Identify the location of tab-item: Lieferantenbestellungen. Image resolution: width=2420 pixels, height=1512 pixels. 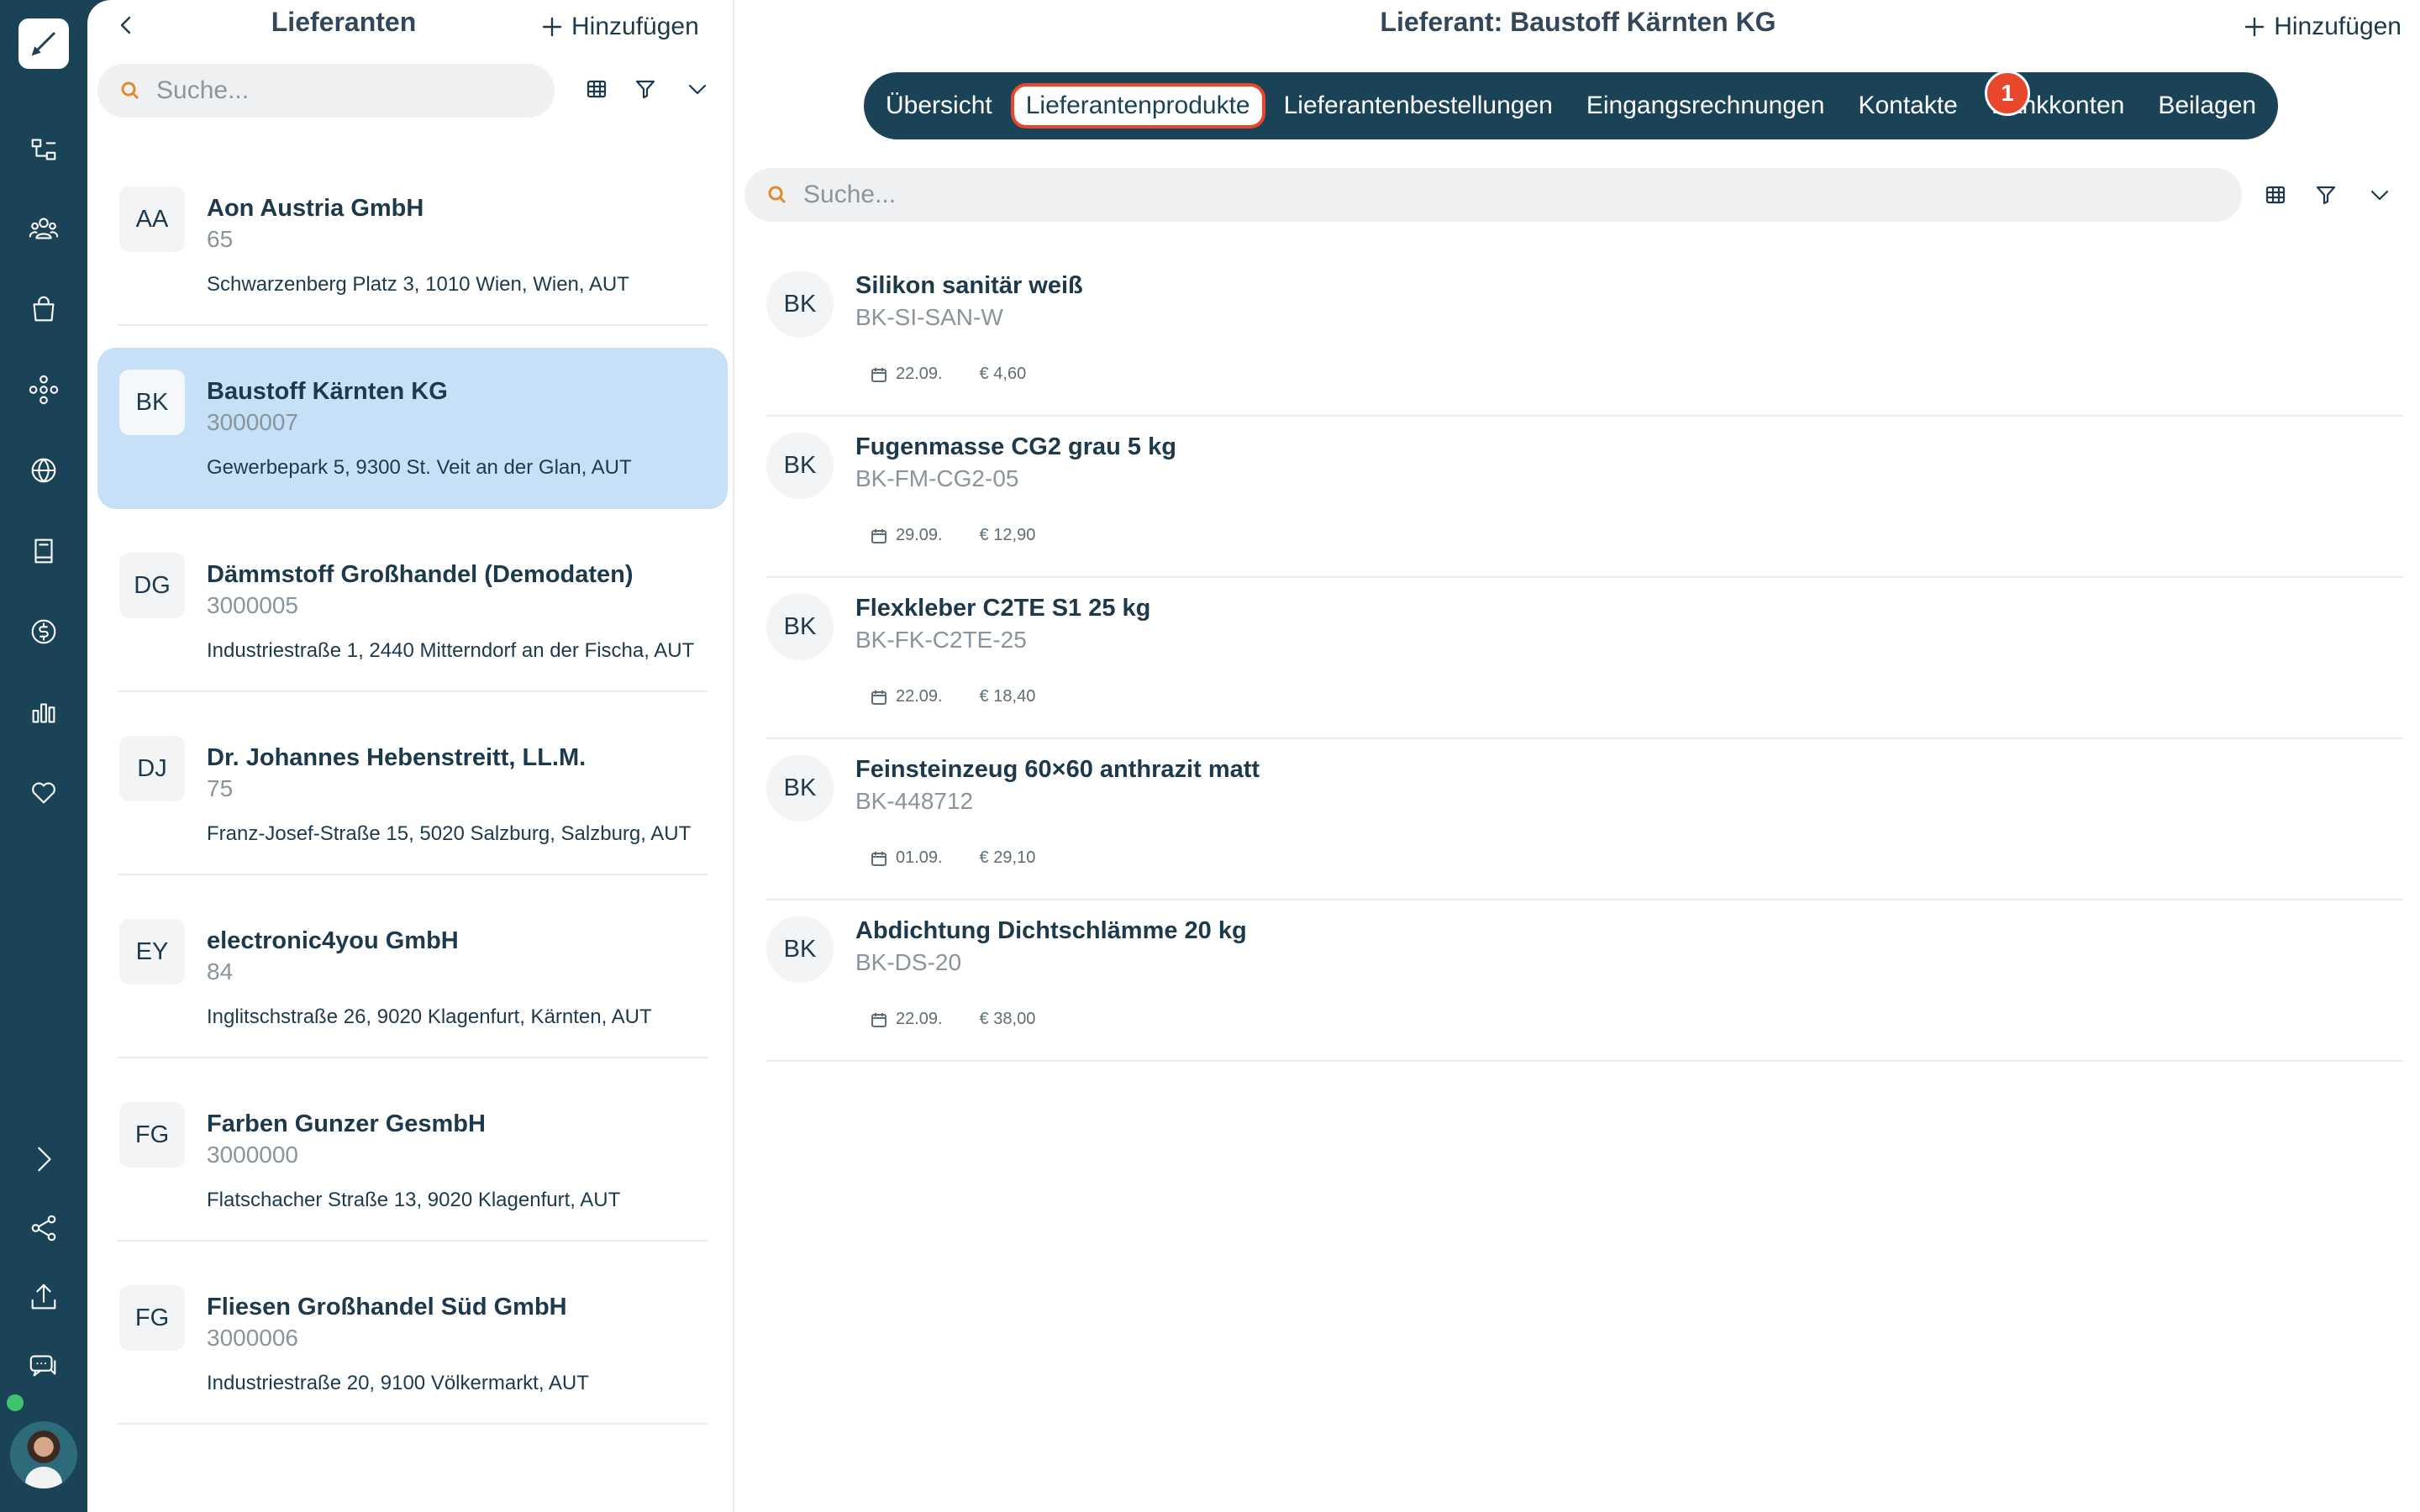
(1418, 106).